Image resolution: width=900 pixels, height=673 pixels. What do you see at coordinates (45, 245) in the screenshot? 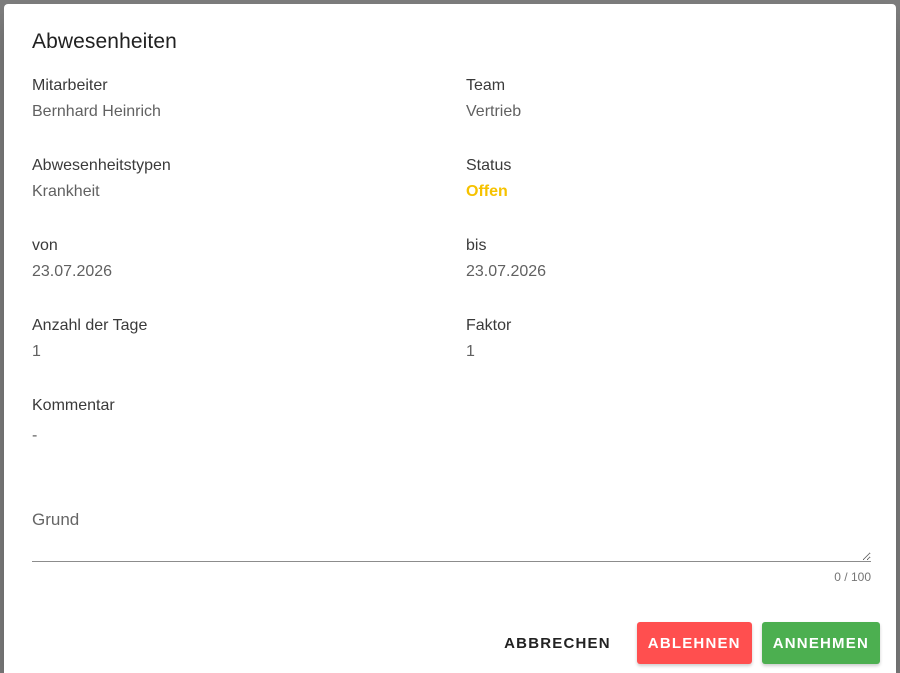
I see `from-date-label: von` at bounding box center [45, 245].